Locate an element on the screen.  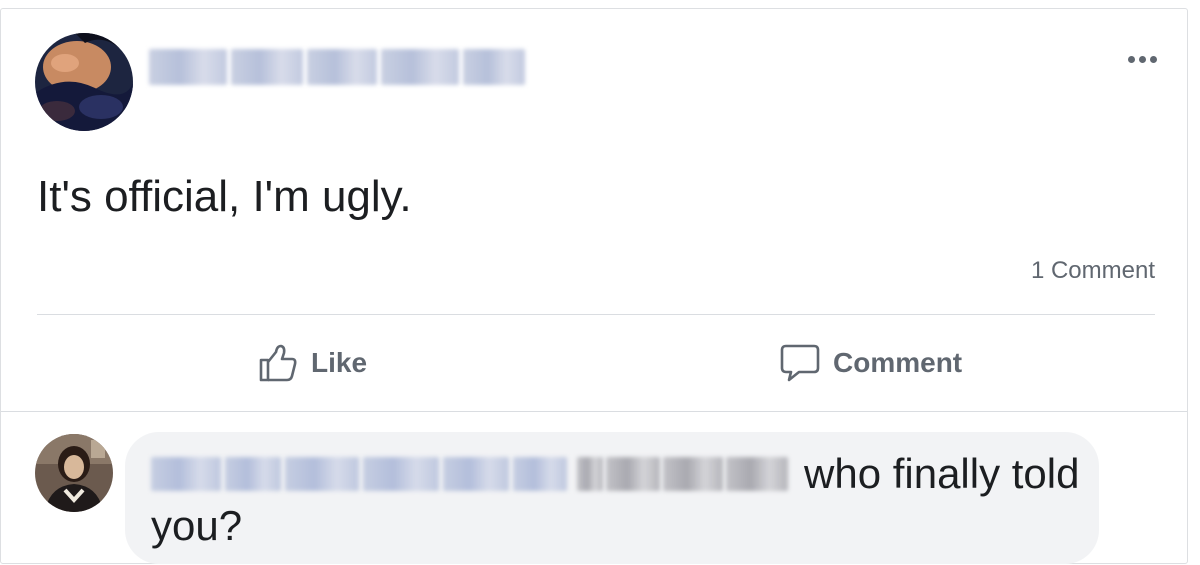
comment-line: who finally told is located at coordinates (615, 474).